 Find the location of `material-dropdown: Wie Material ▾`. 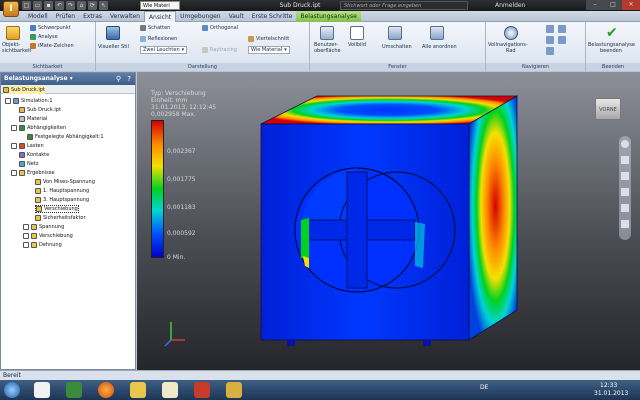

material-dropdown: Wie Material ▾ is located at coordinates (269, 50).